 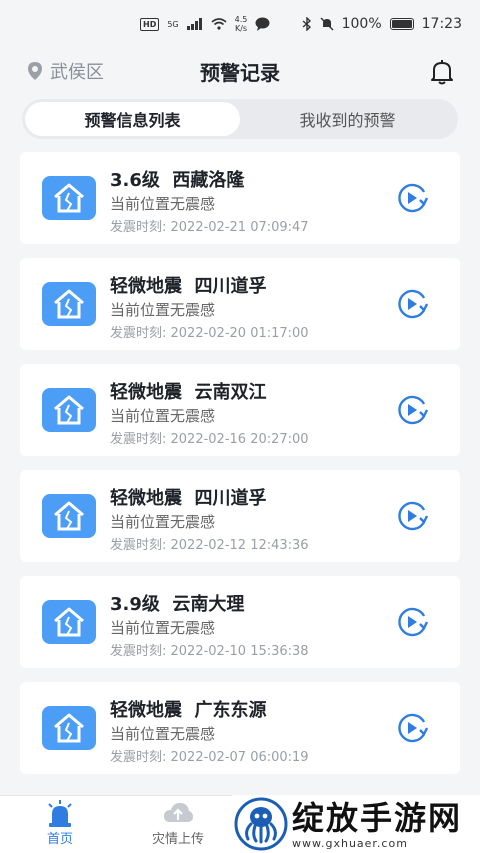 I want to click on record-title: 轻微地震 云南双江, so click(x=188, y=392).